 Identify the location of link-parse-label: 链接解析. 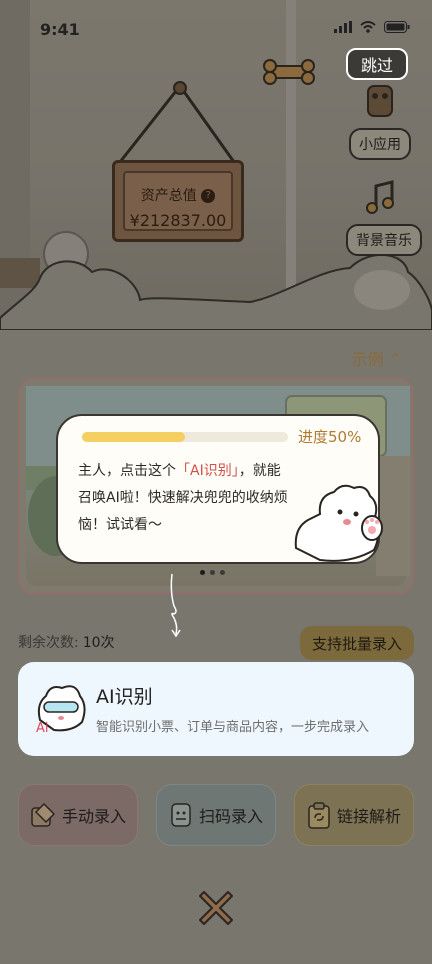
(368, 816).